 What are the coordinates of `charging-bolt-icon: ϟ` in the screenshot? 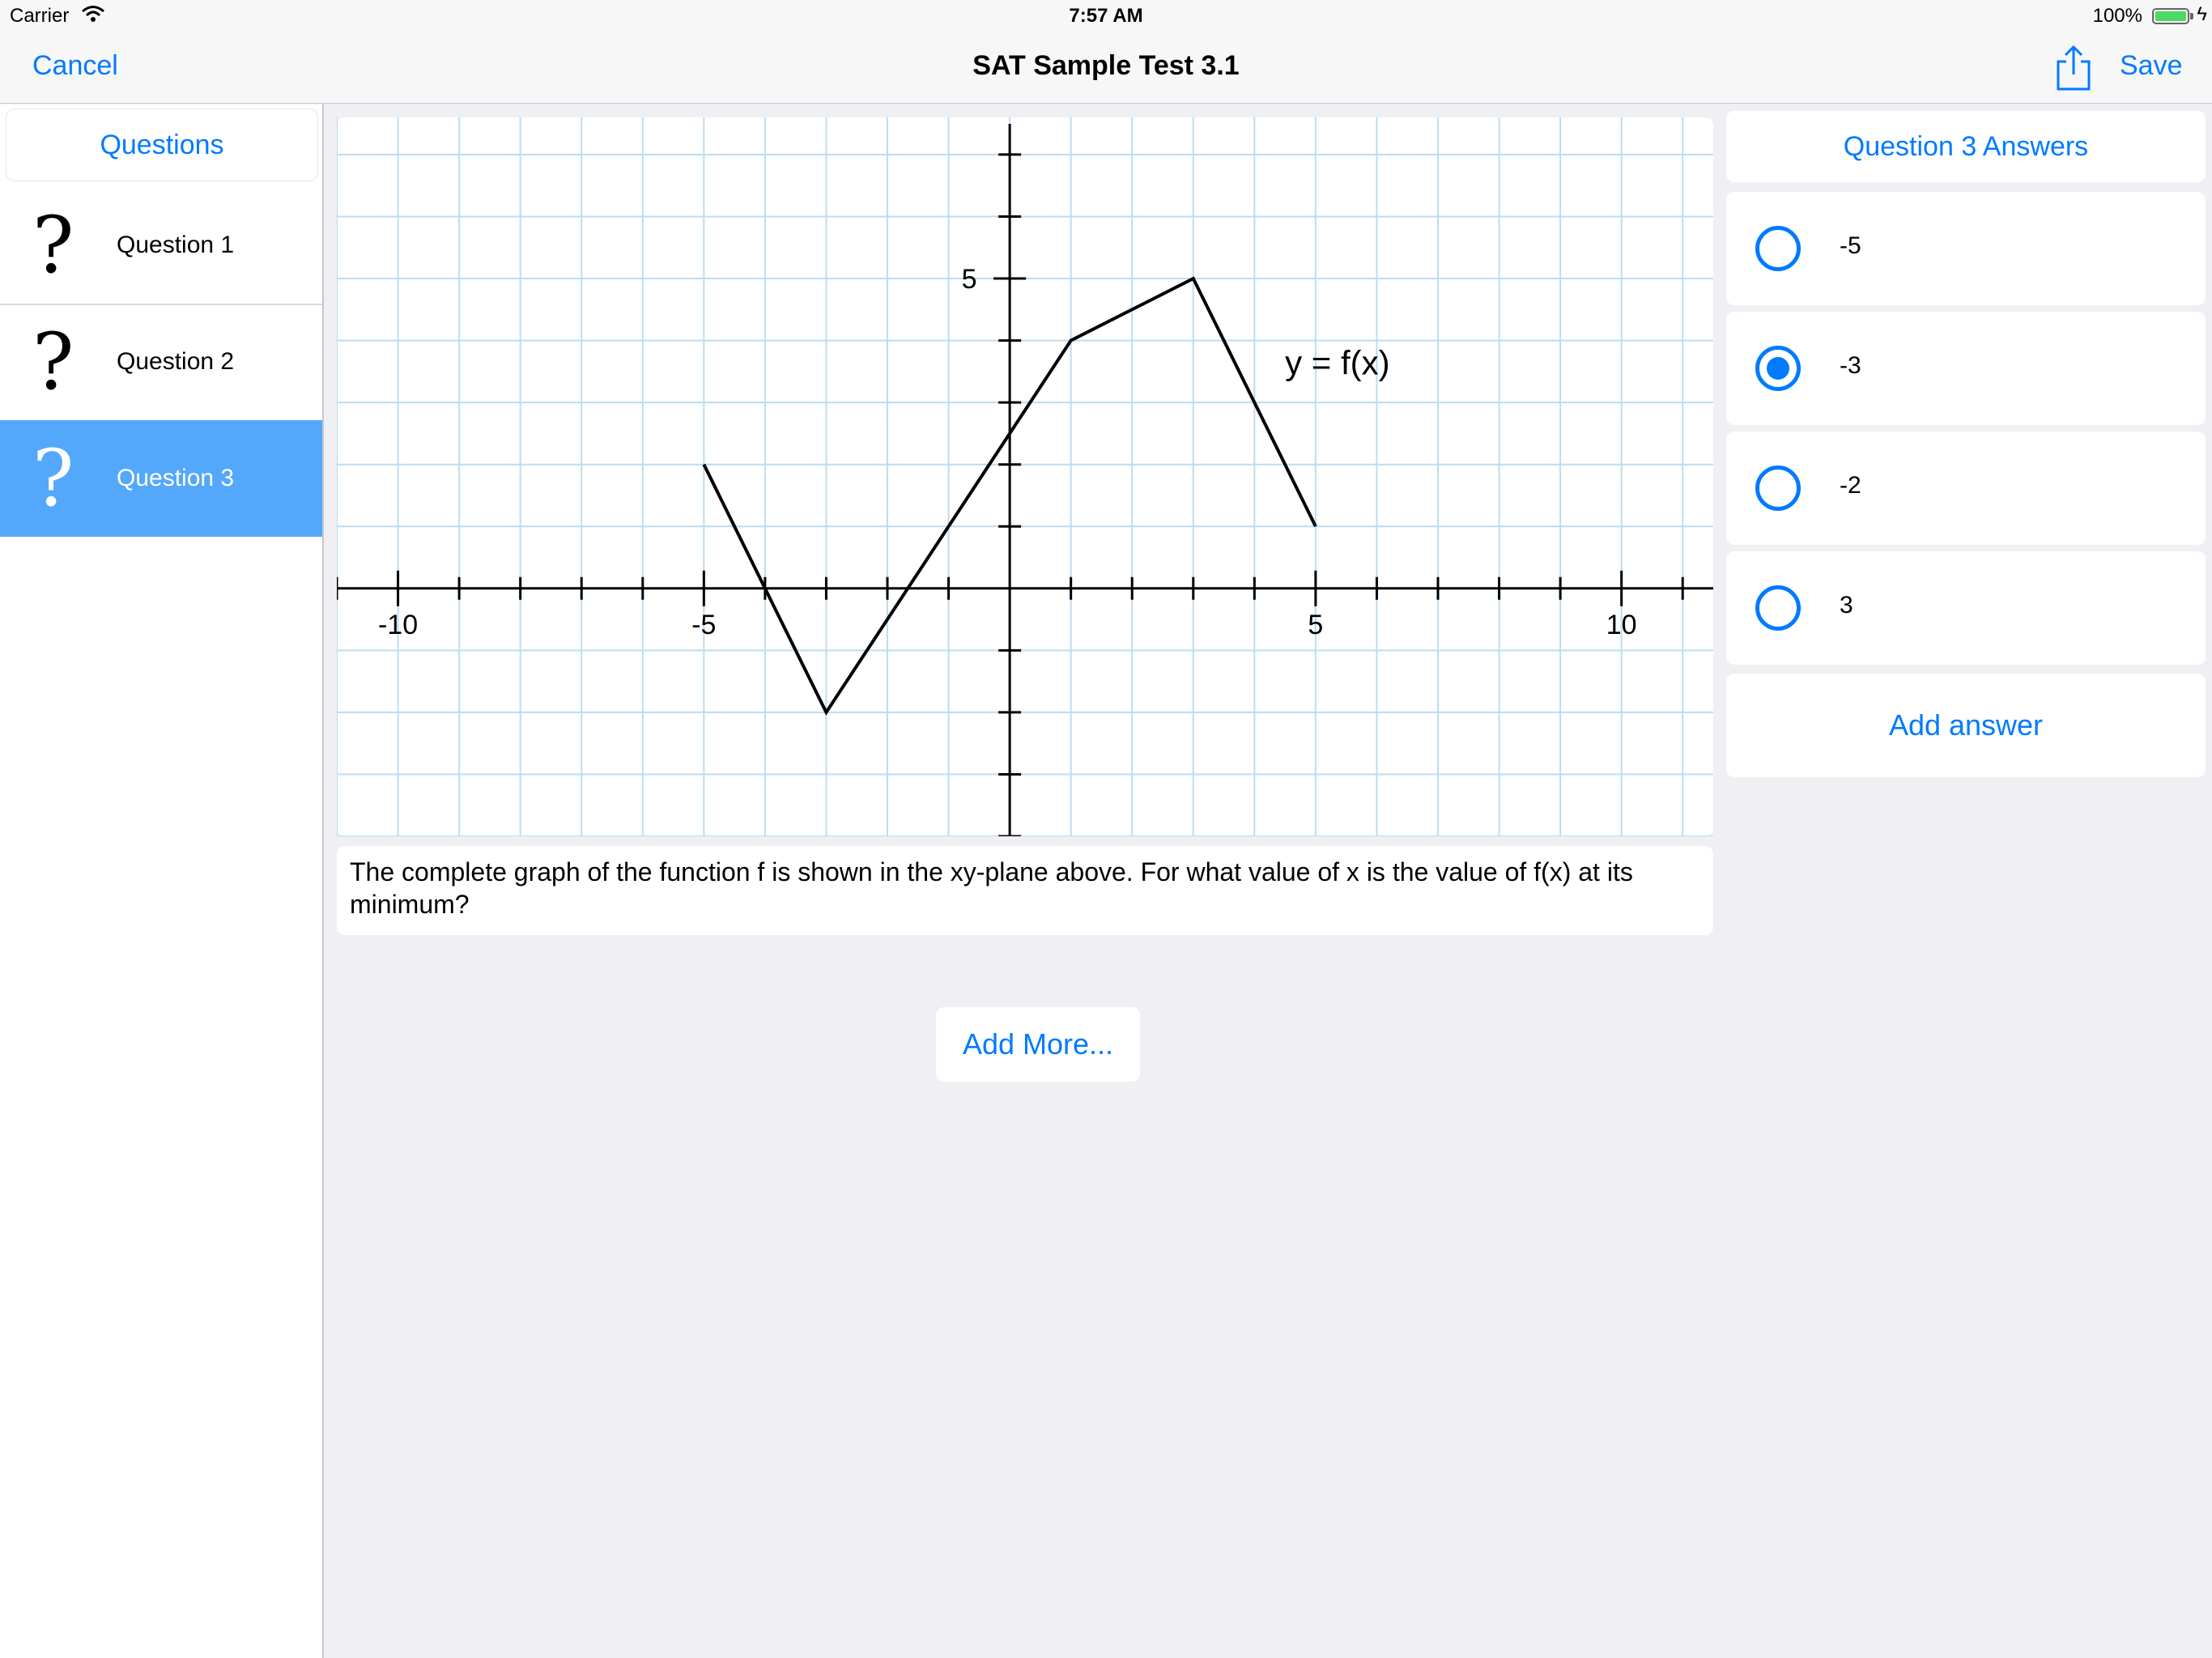 It's located at (2202, 14).